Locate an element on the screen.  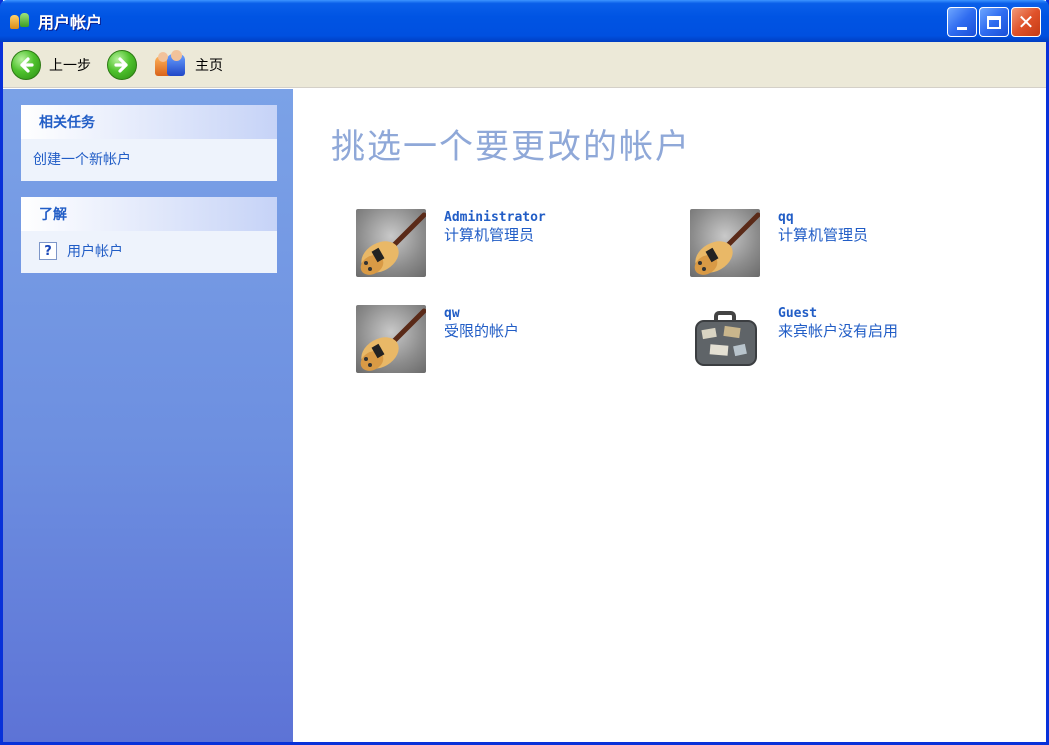
related-tasks-panel: 相关任务 创建一个新帐户 is located at coordinates (149, 143).